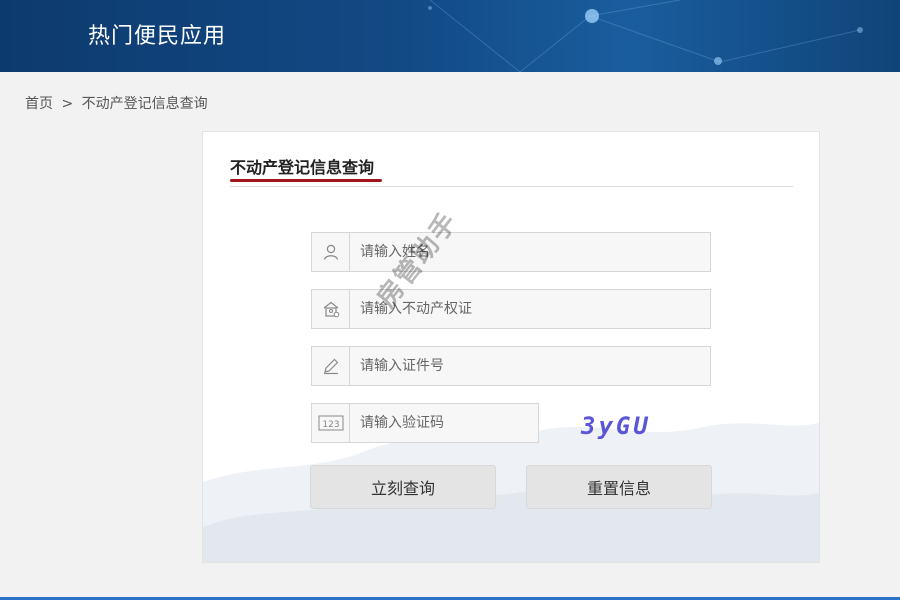 The image size is (900, 600). I want to click on card-title: 不动产登记信息查询, so click(302, 167).